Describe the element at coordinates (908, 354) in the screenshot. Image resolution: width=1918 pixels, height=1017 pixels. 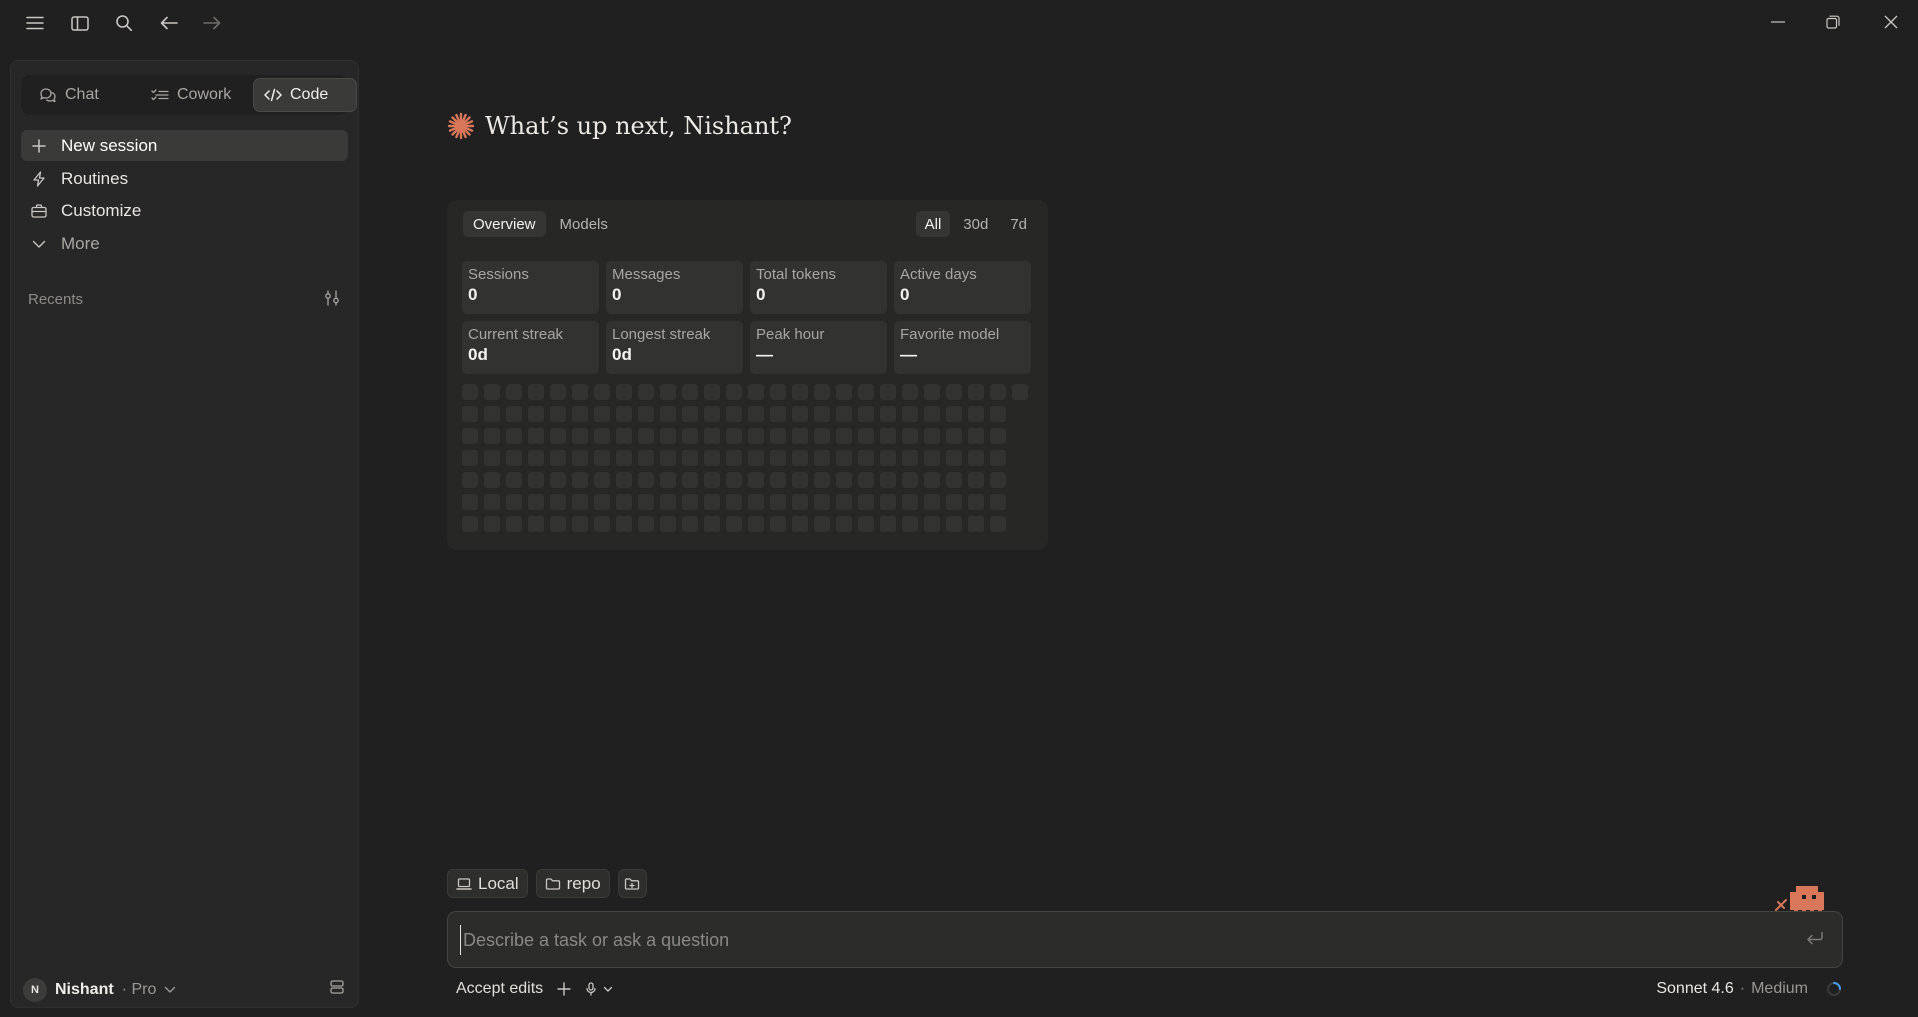
I see `stat-value: —` at that location.